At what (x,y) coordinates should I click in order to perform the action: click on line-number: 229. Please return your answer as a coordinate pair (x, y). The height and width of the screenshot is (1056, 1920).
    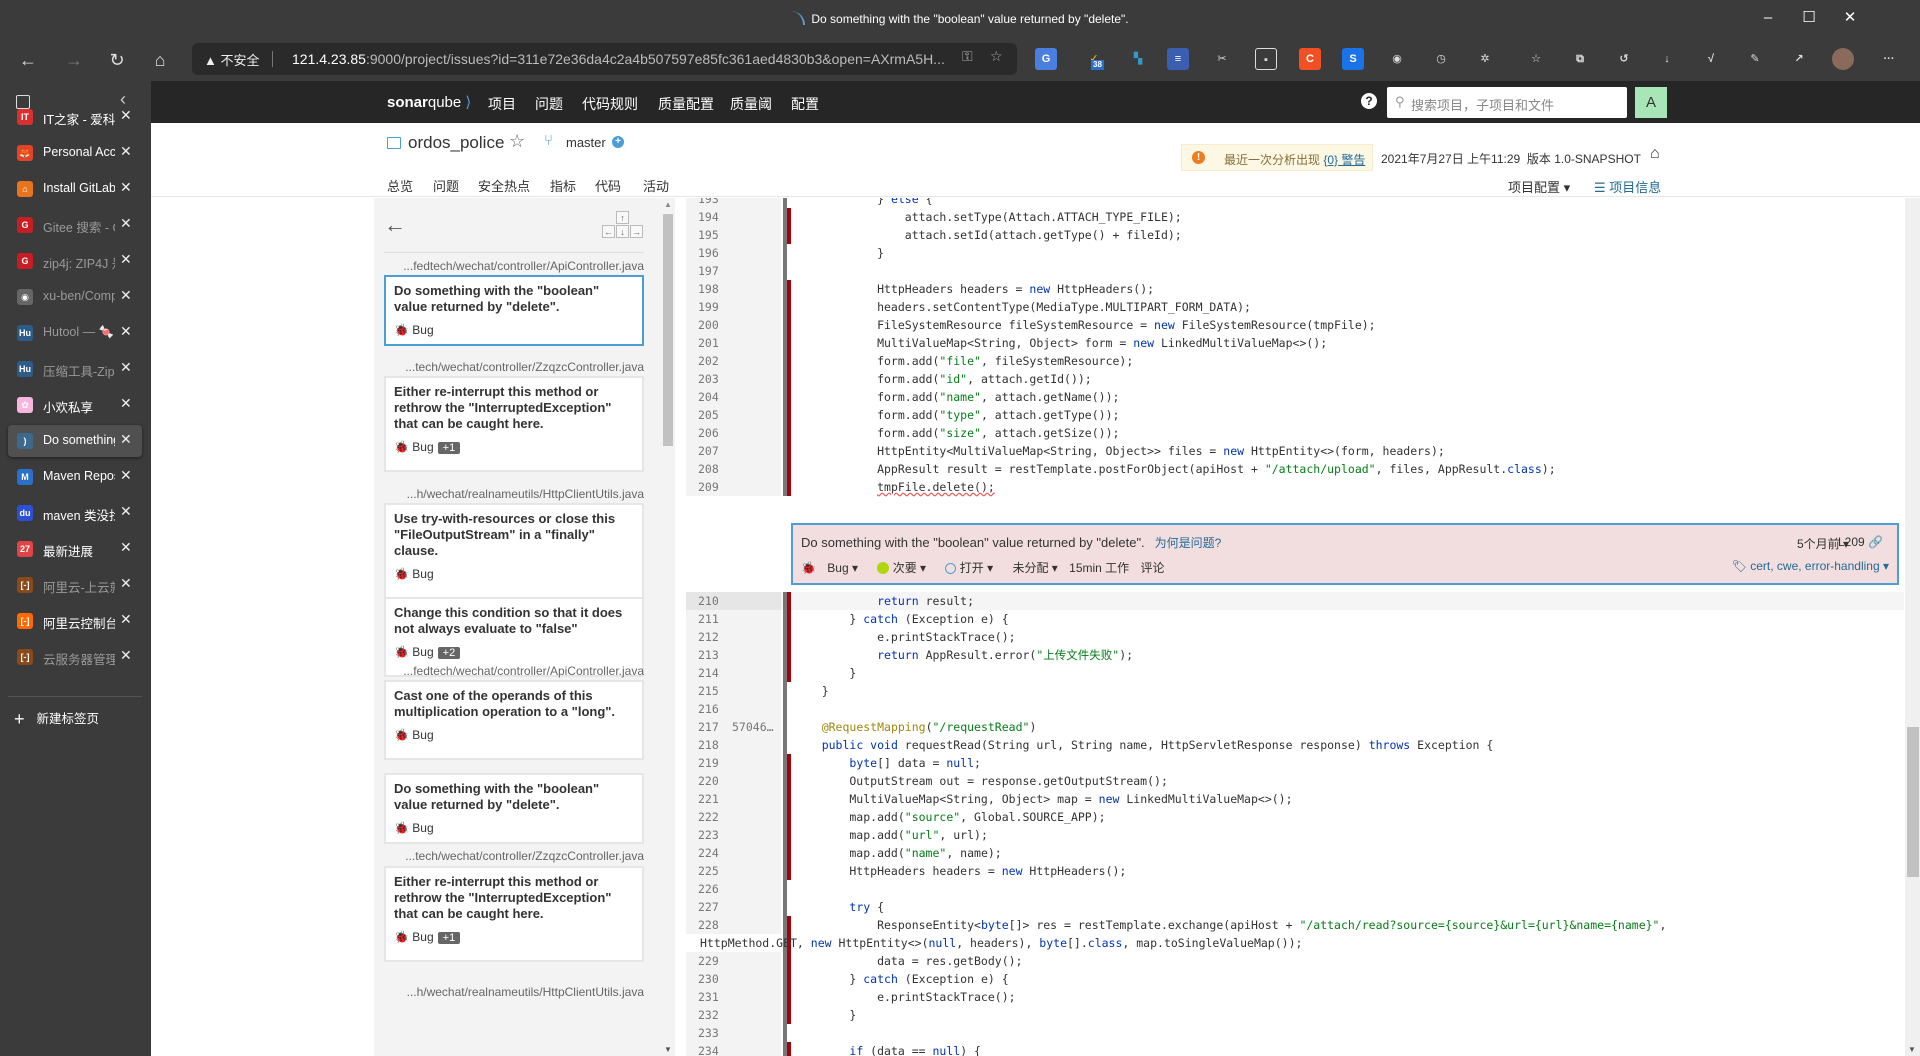
    Looking at the image, I should click on (733, 961).